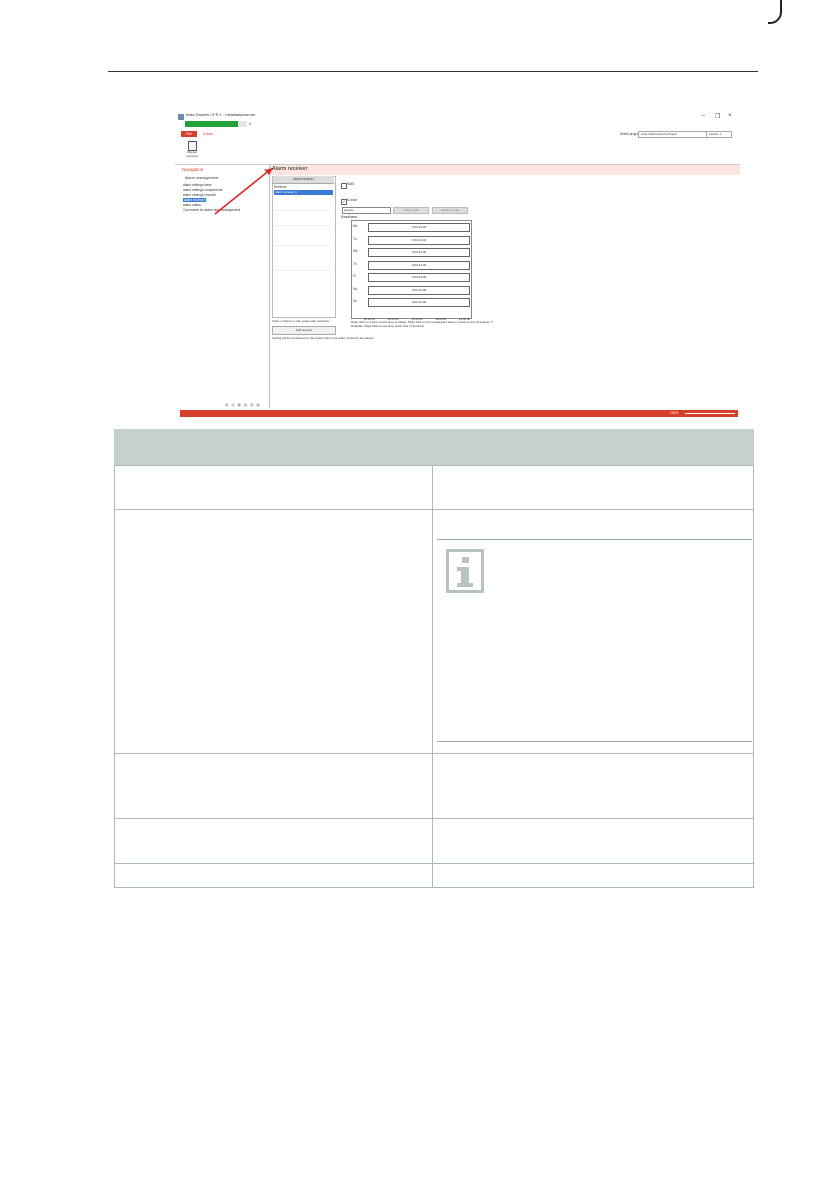 This screenshot has height=1191, width=839. Describe the element at coordinates (355, 263) in the screenshot. I see `day-label: Th` at that location.